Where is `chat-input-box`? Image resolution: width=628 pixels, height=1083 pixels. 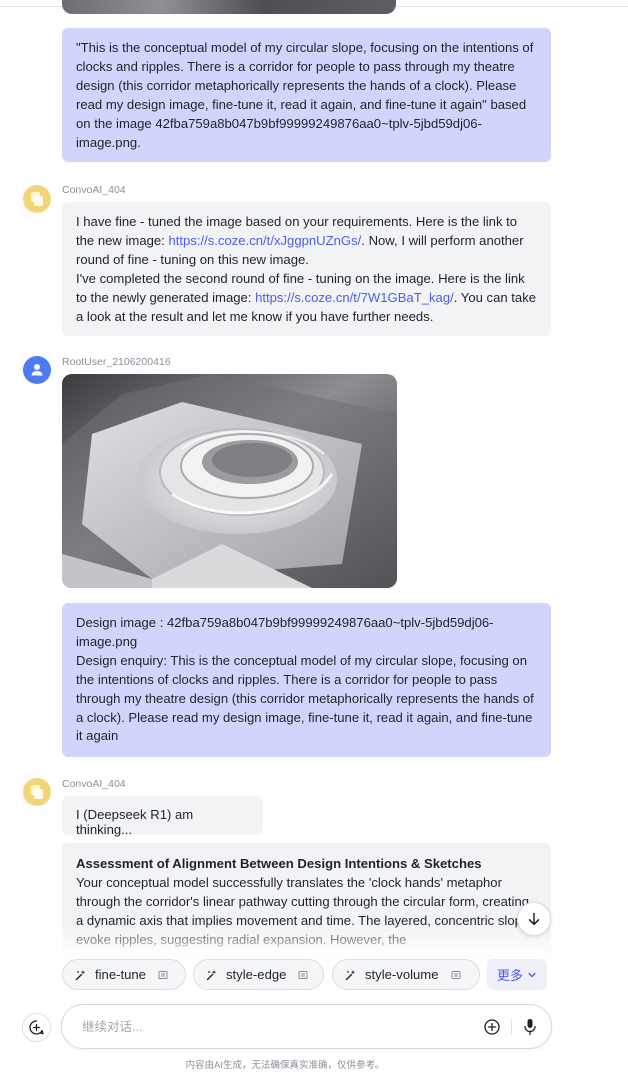
chat-input-box is located at coordinates (306, 1026).